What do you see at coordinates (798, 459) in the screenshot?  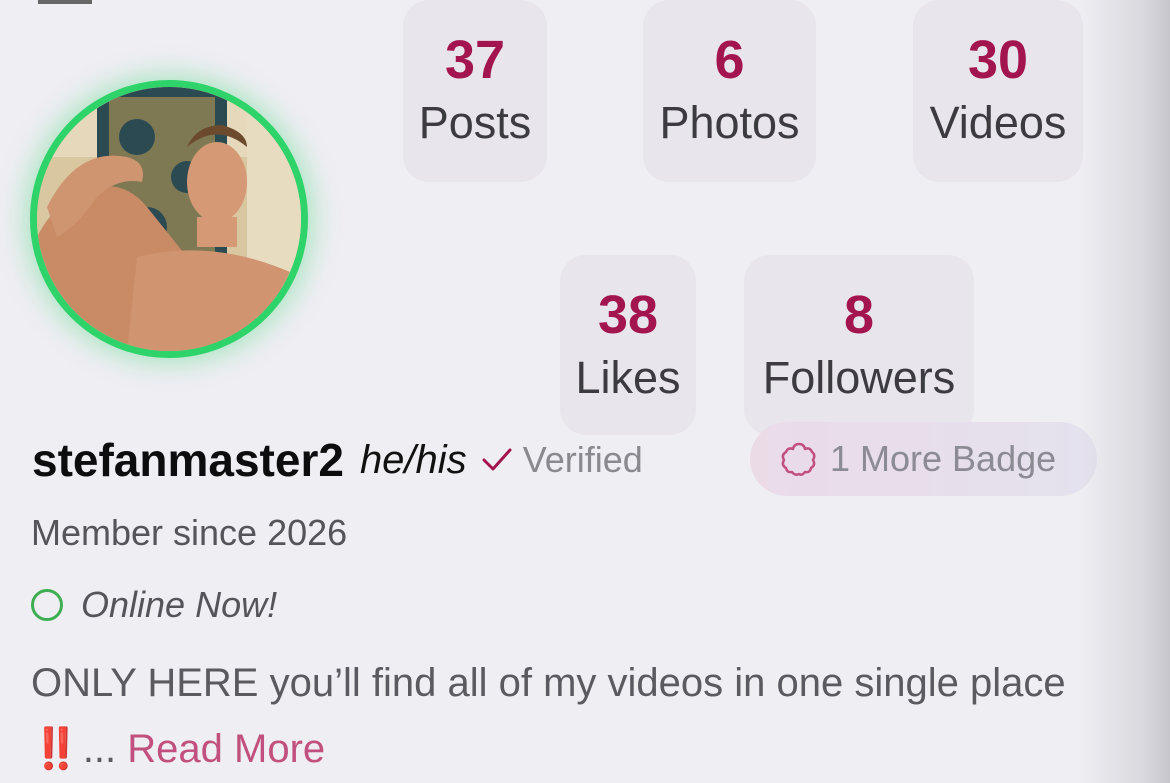 I see `badge-flower-icon` at bounding box center [798, 459].